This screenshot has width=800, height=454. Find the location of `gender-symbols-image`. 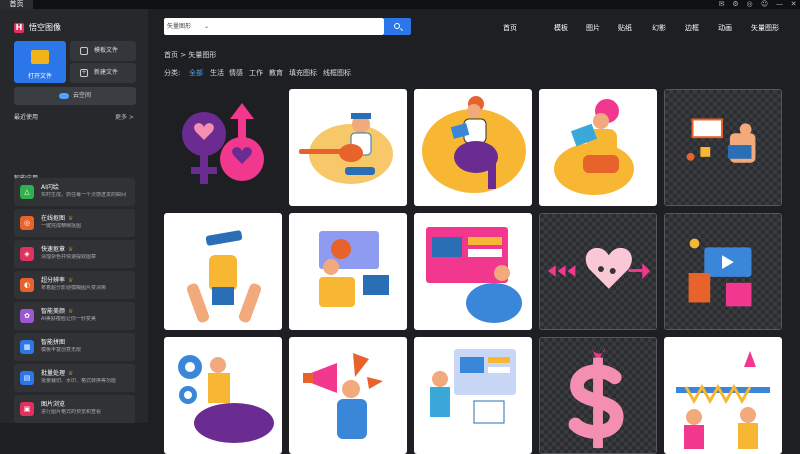

gender-symbols-image is located at coordinates (223, 143).